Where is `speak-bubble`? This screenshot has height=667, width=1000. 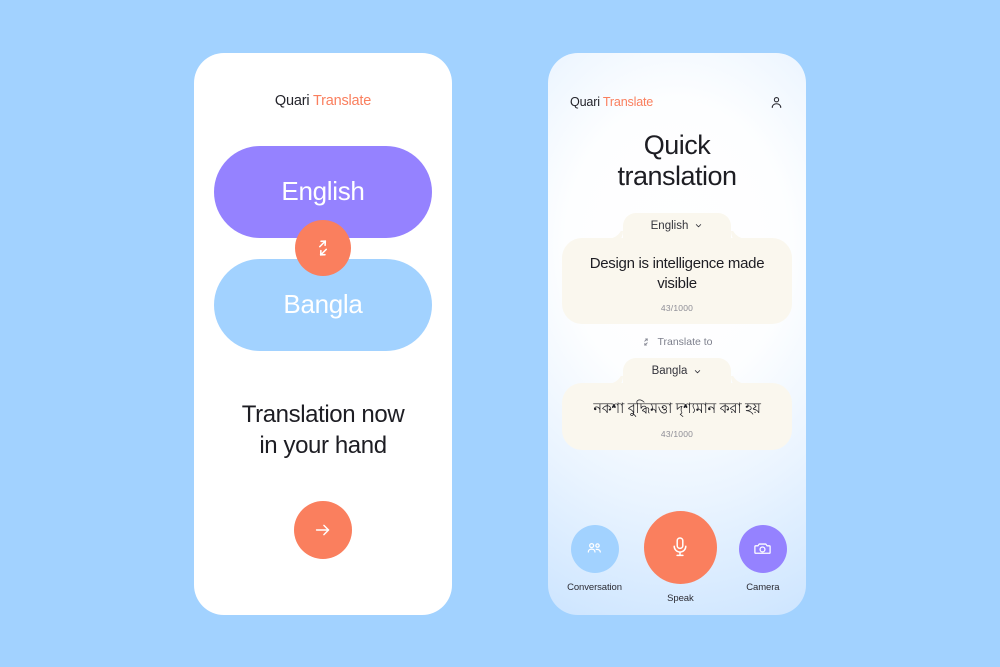
speak-bubble is located at coordinates (680, 547).